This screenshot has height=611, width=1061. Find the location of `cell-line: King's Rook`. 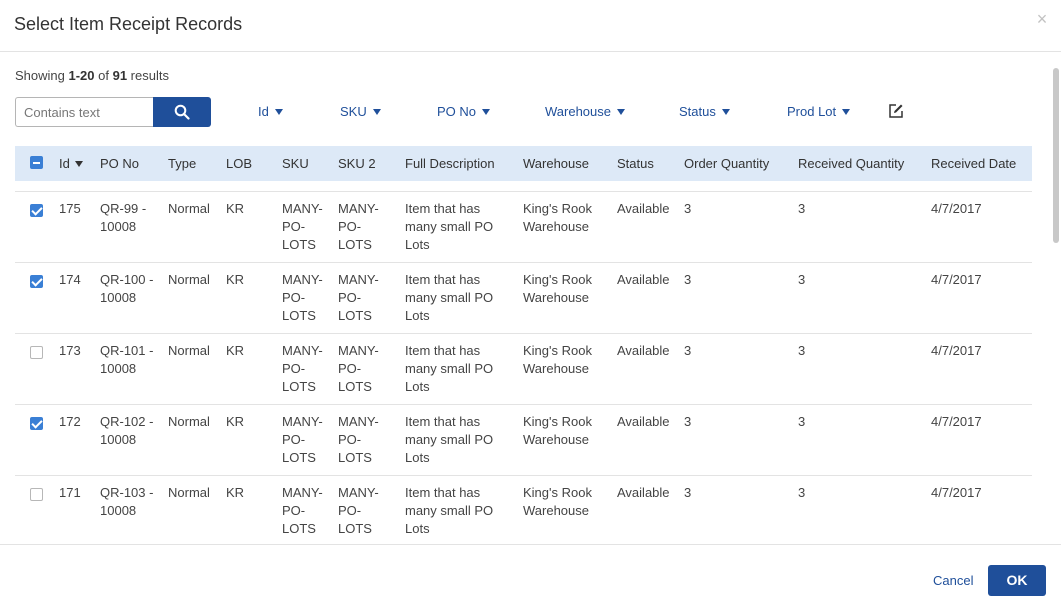

cell-line: King's Rook is located at coordinates (557, 492).